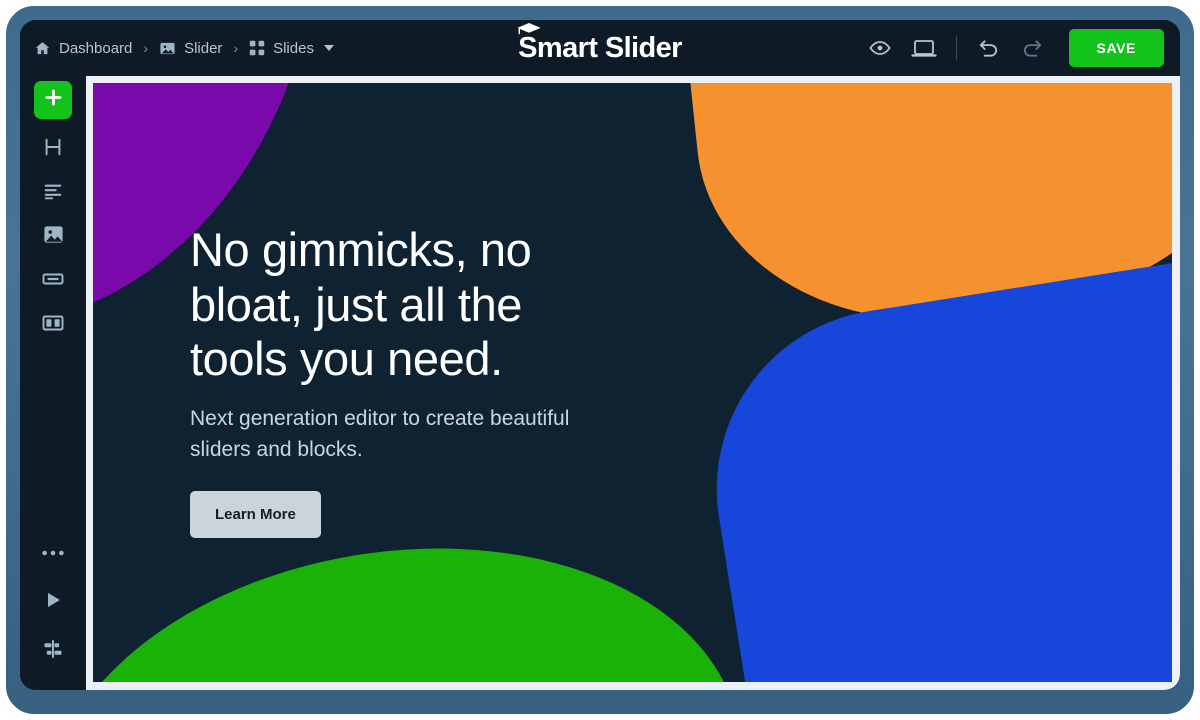  Describe the element at coordinates (880, 48) in the screenshot. I see `preview-icon` at that location.